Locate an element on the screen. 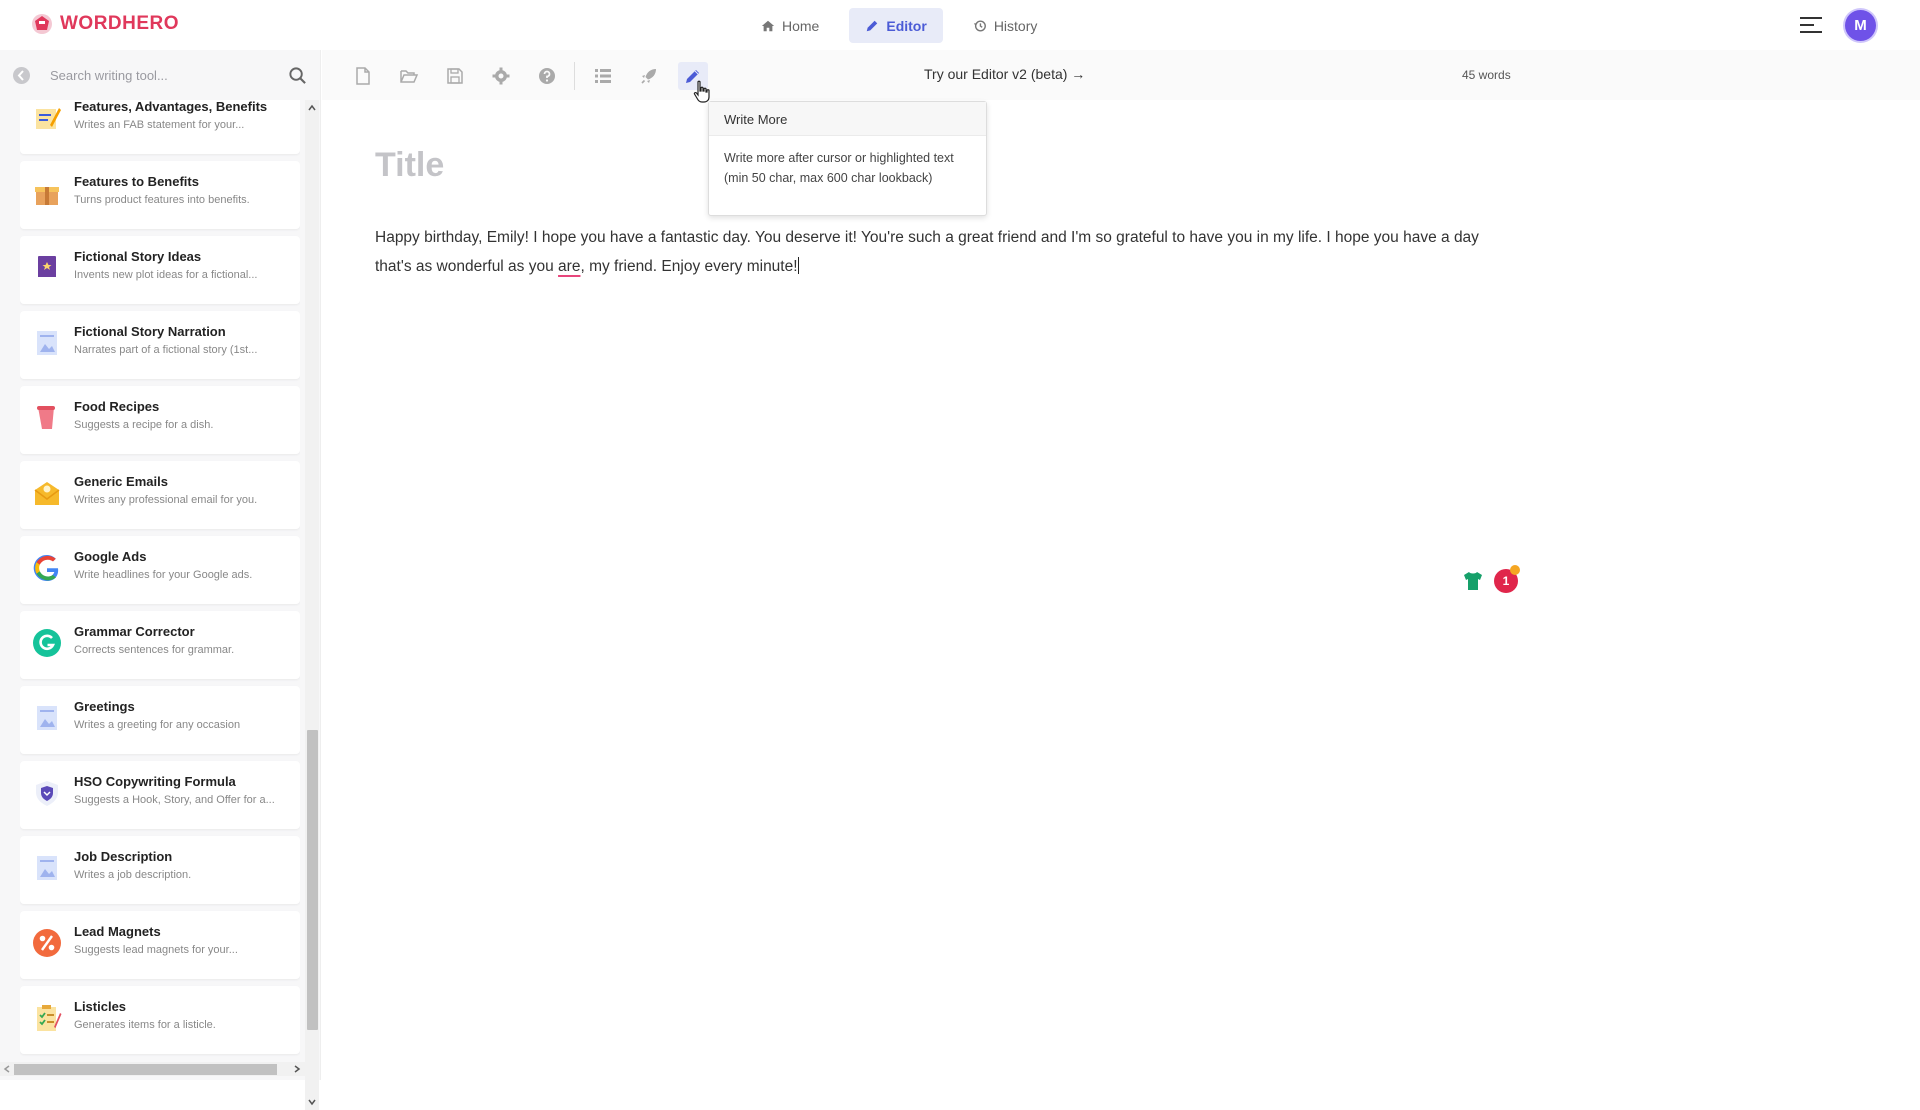  tool-name: Grammar Corrector is located at coordinates (134, 631).